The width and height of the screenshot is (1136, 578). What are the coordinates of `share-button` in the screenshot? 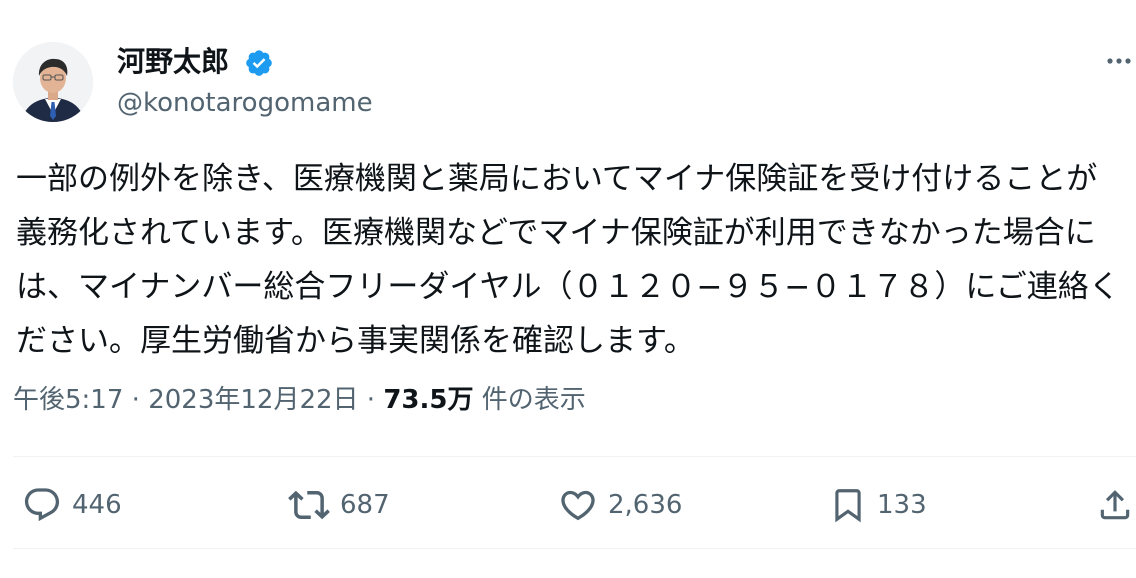 It's located at (1115, 505).